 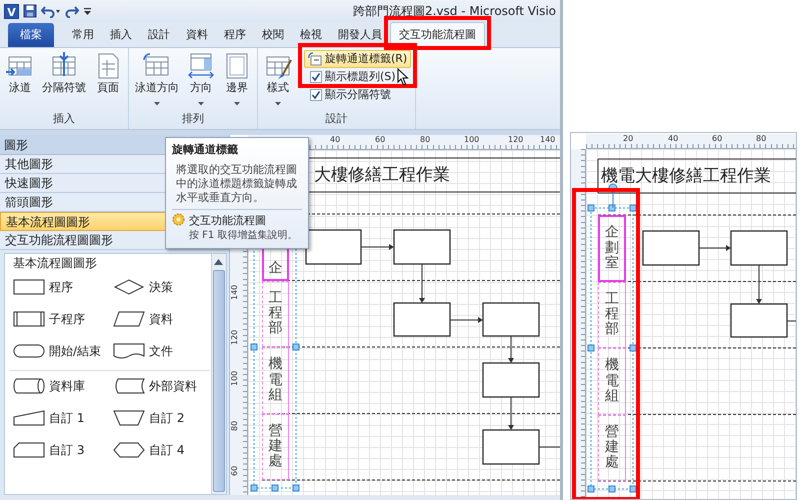 I want to click on lane-header: 企劃室, so click(x=612, y=248).